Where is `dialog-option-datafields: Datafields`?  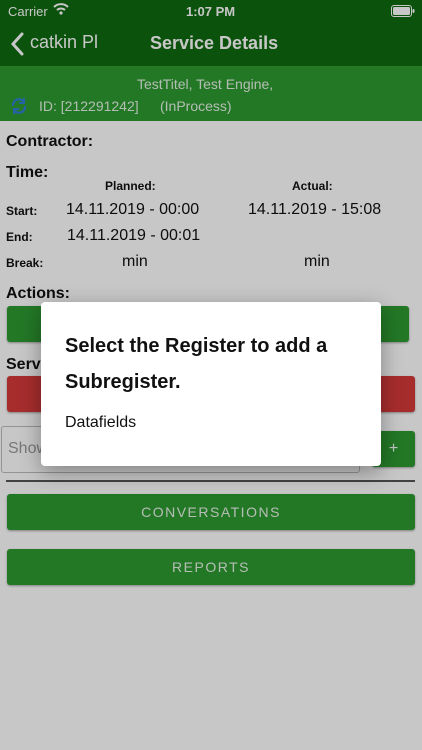 dialog-option-datafields: Datafields is located at coordinates (210, 426).